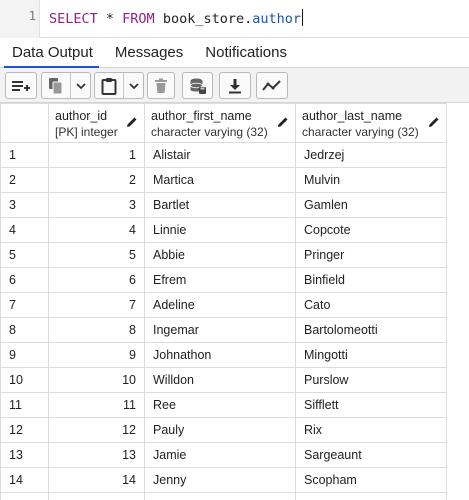  I want to click on column-header-author-last-name: author_last_name character varying (32), so click(371, 123).